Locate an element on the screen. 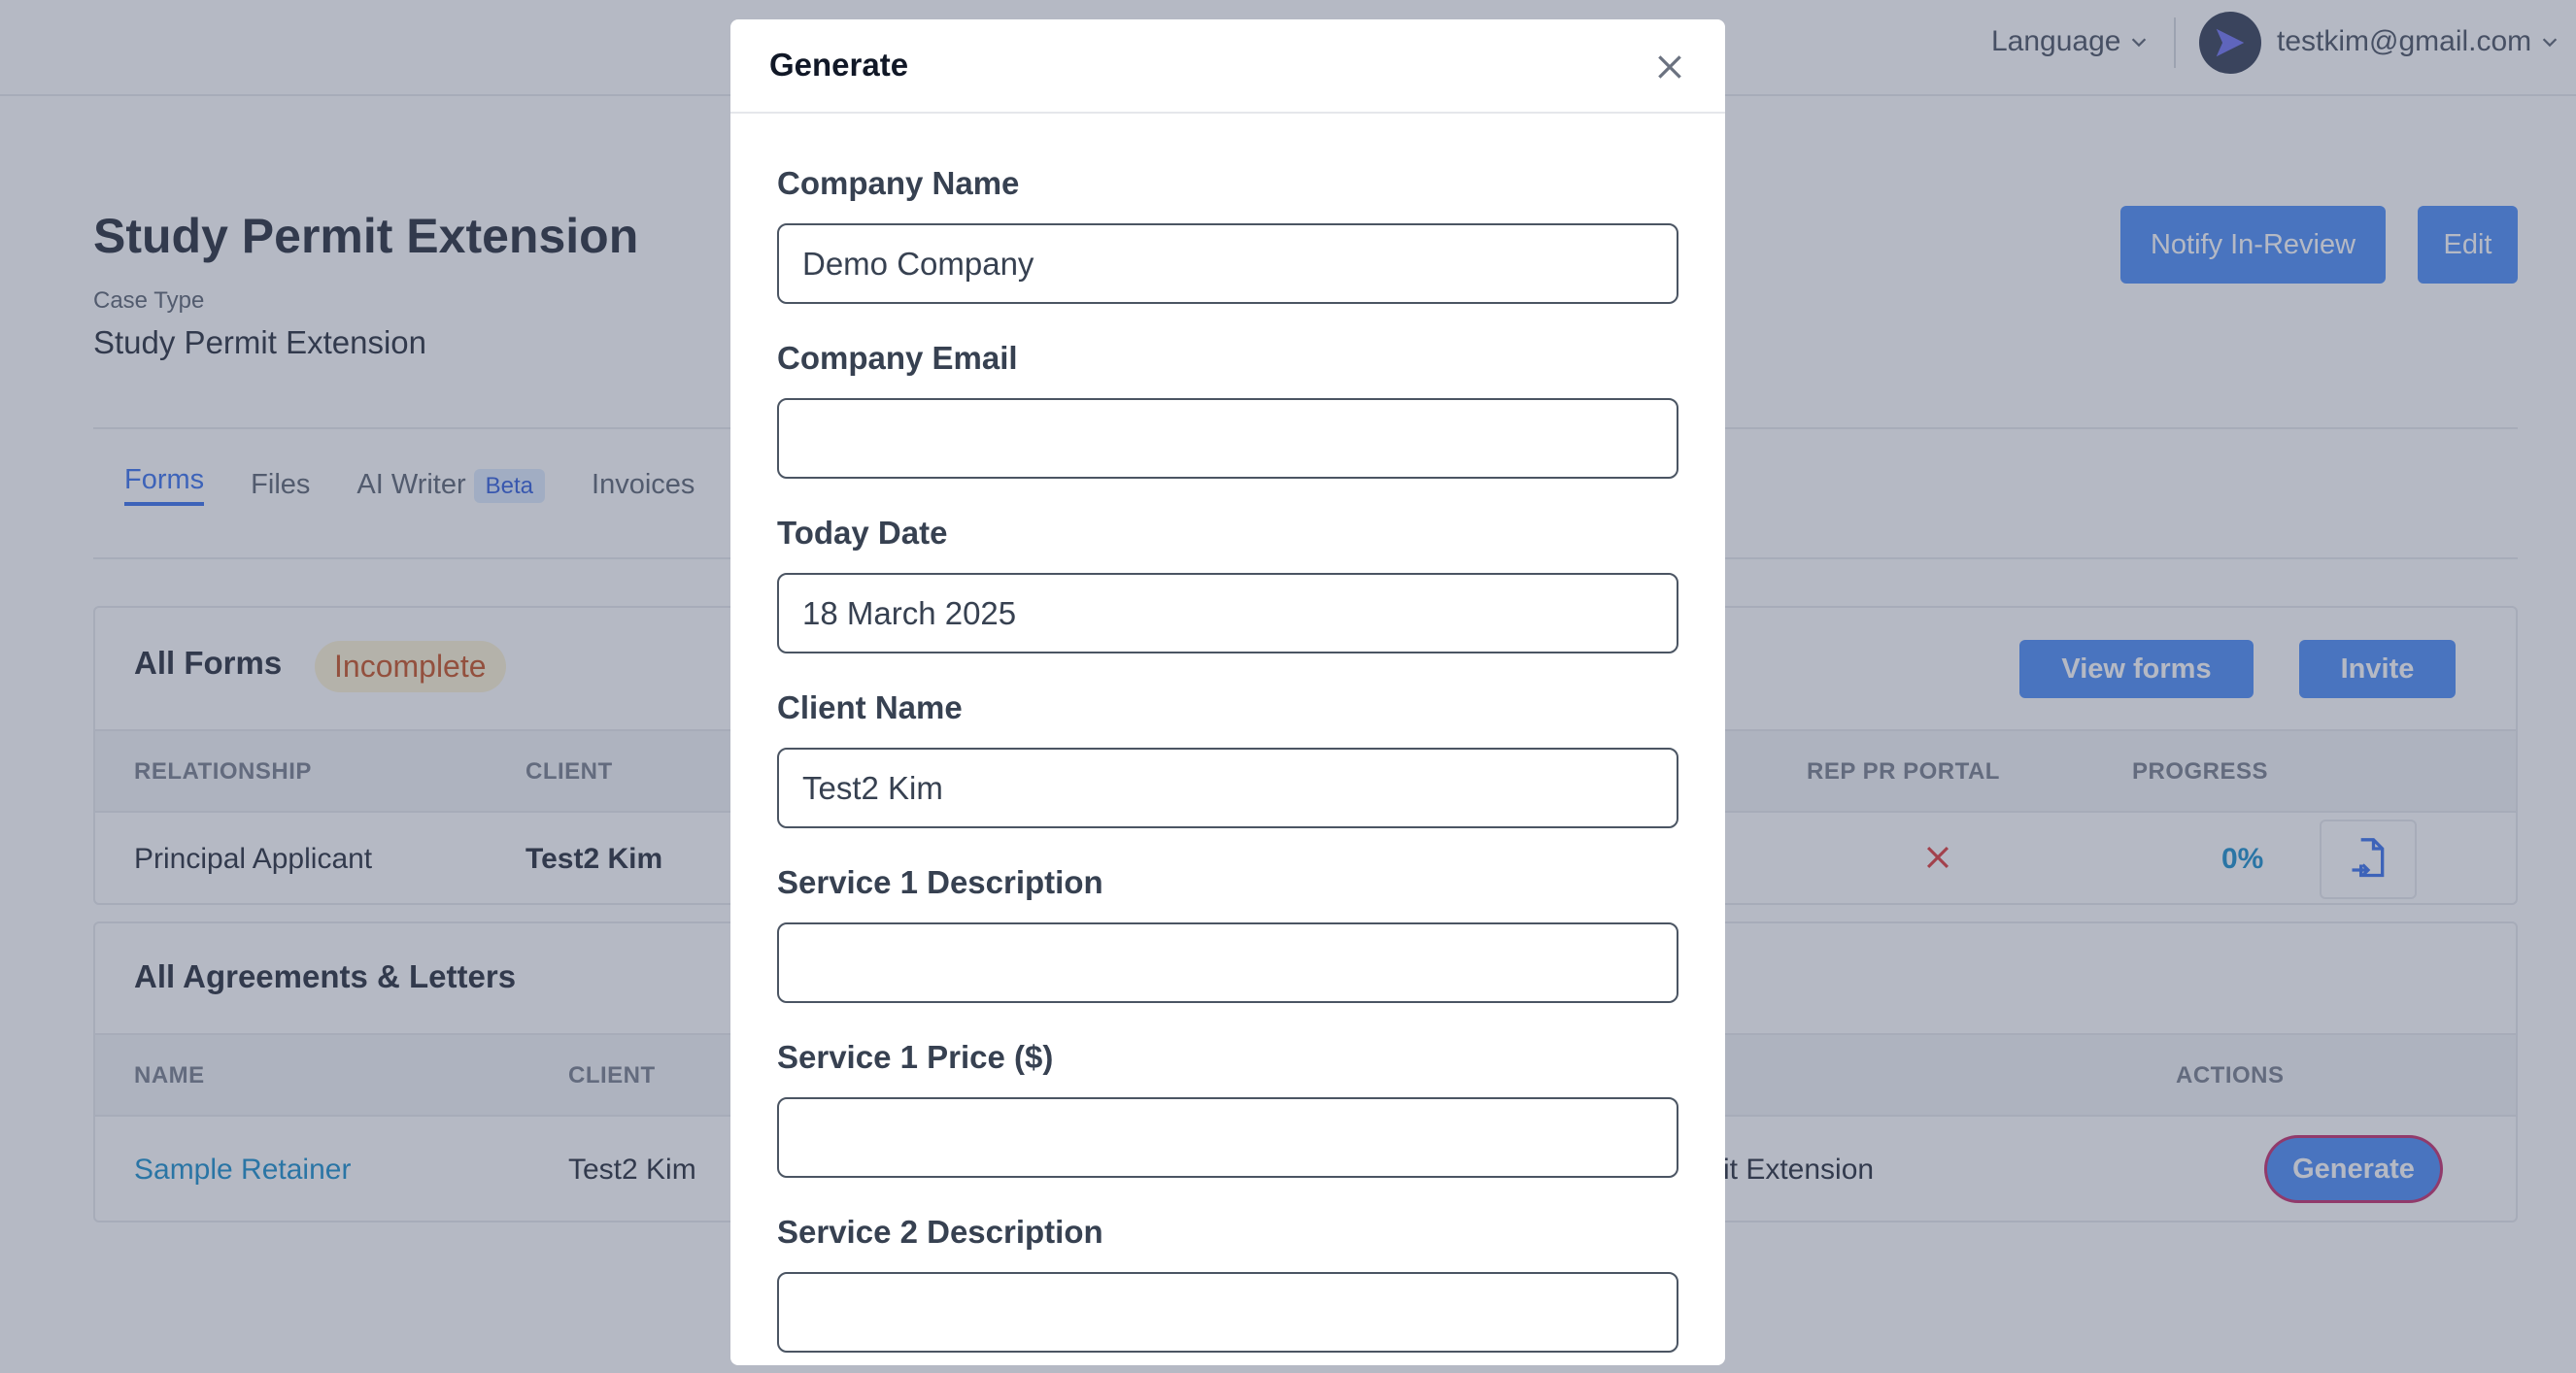 The image size is (2576, 1373). company-name-label: Company Name is located at coordinates (898, 183).